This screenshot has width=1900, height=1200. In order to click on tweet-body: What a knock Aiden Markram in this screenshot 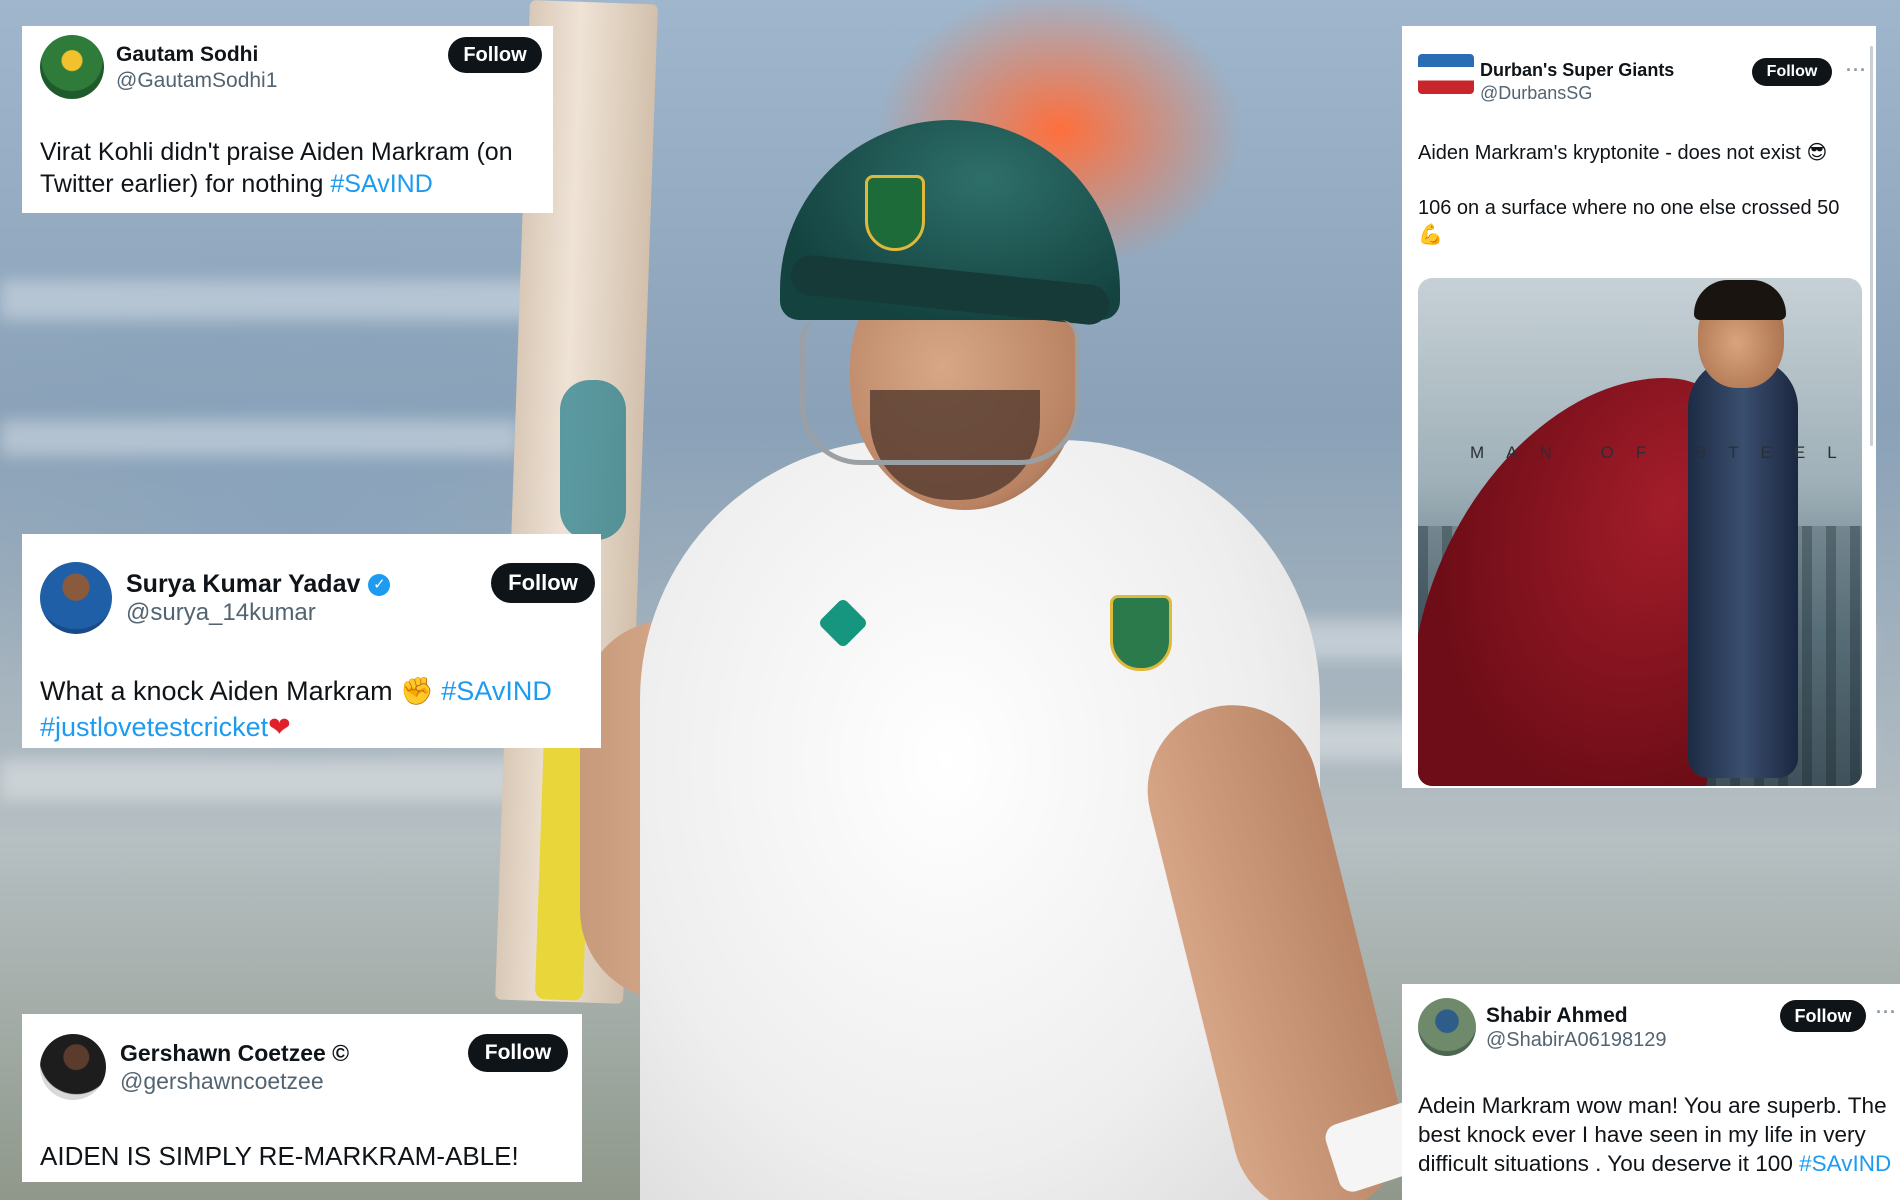, I will do `click(220, 691)`.